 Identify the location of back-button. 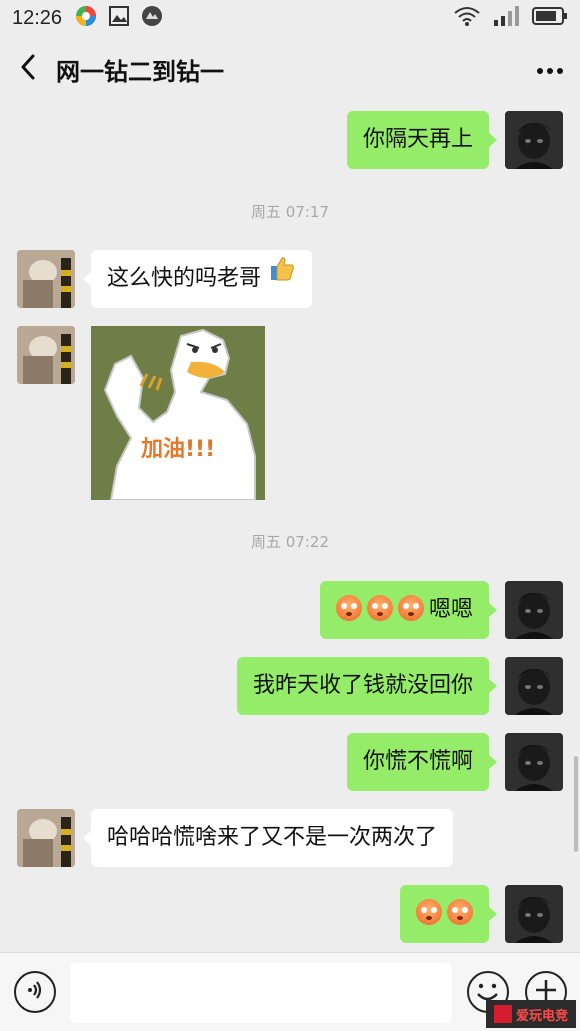
(28, 69).